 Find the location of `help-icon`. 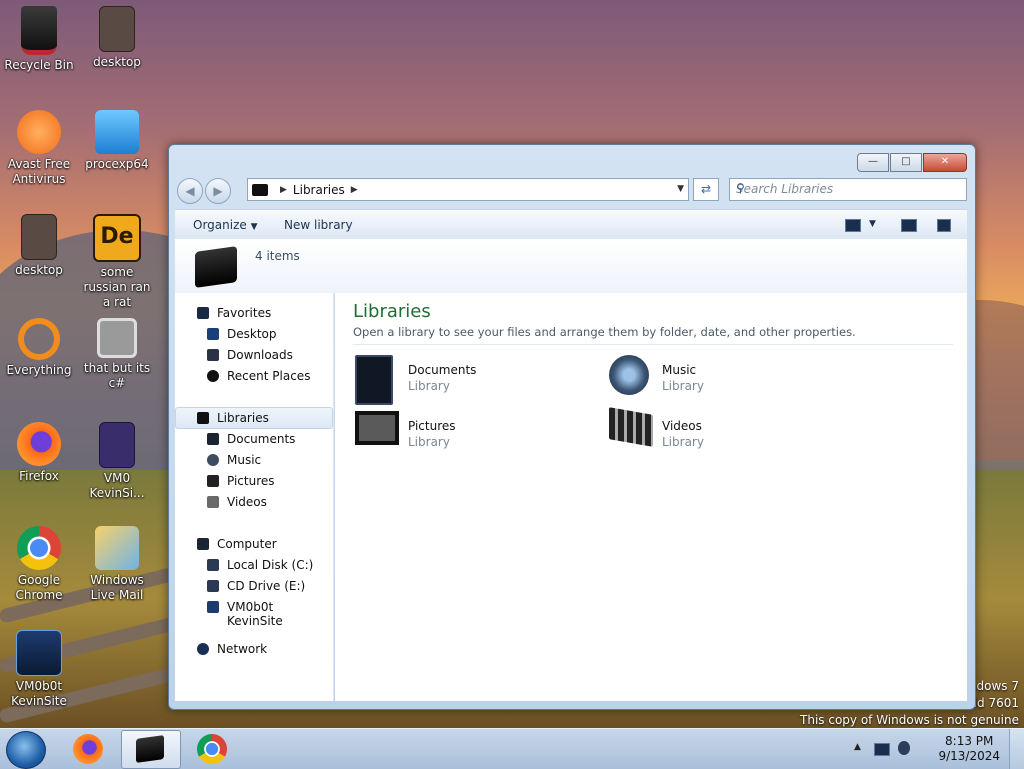

help-icon is located at coordinates (944, 225).